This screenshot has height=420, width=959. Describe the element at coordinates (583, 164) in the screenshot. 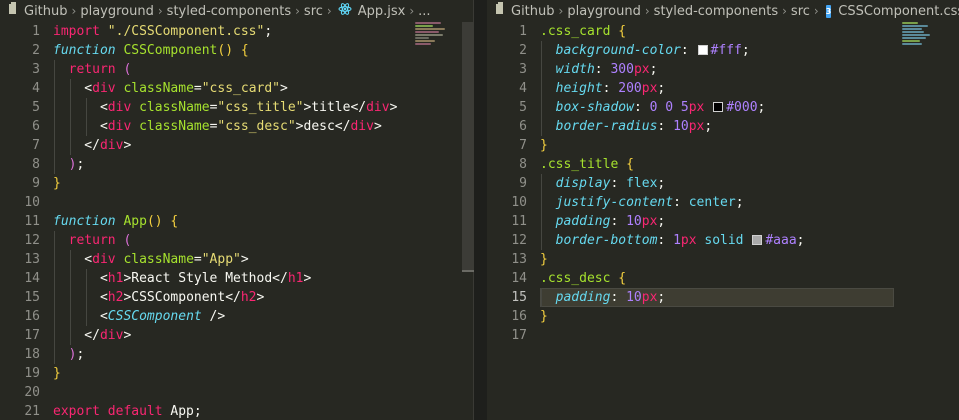

I see `code-token: .css_title` at that location.